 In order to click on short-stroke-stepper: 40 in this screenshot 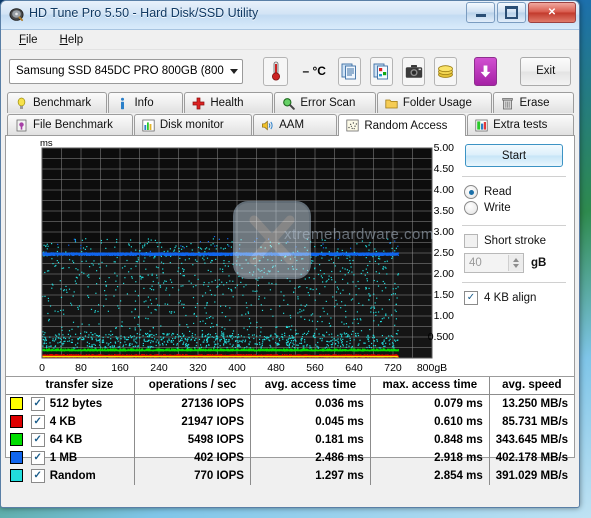, I will do `click(494, 263)`.